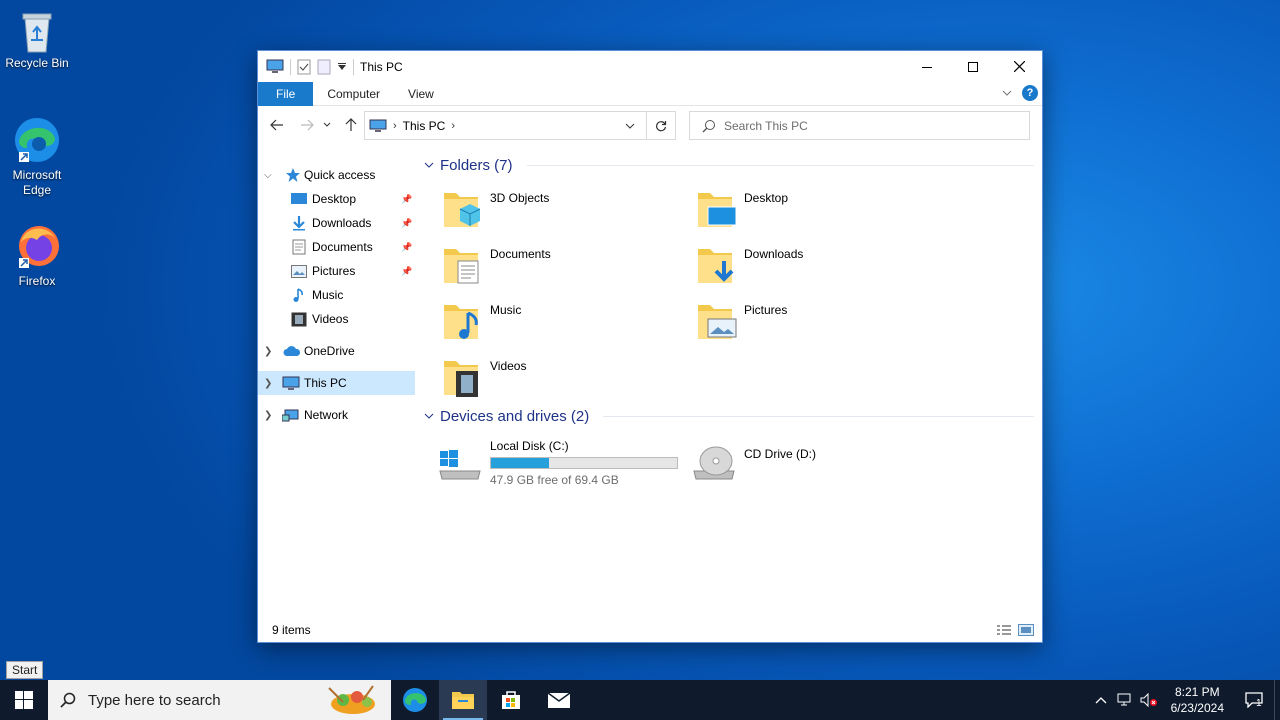 The image size is (1280, 720). What do you see at coordinates (792, 460) in the screenshot?
I see `drive-cd-d: CD Drive (D:)` at bounding box center [792, 460].